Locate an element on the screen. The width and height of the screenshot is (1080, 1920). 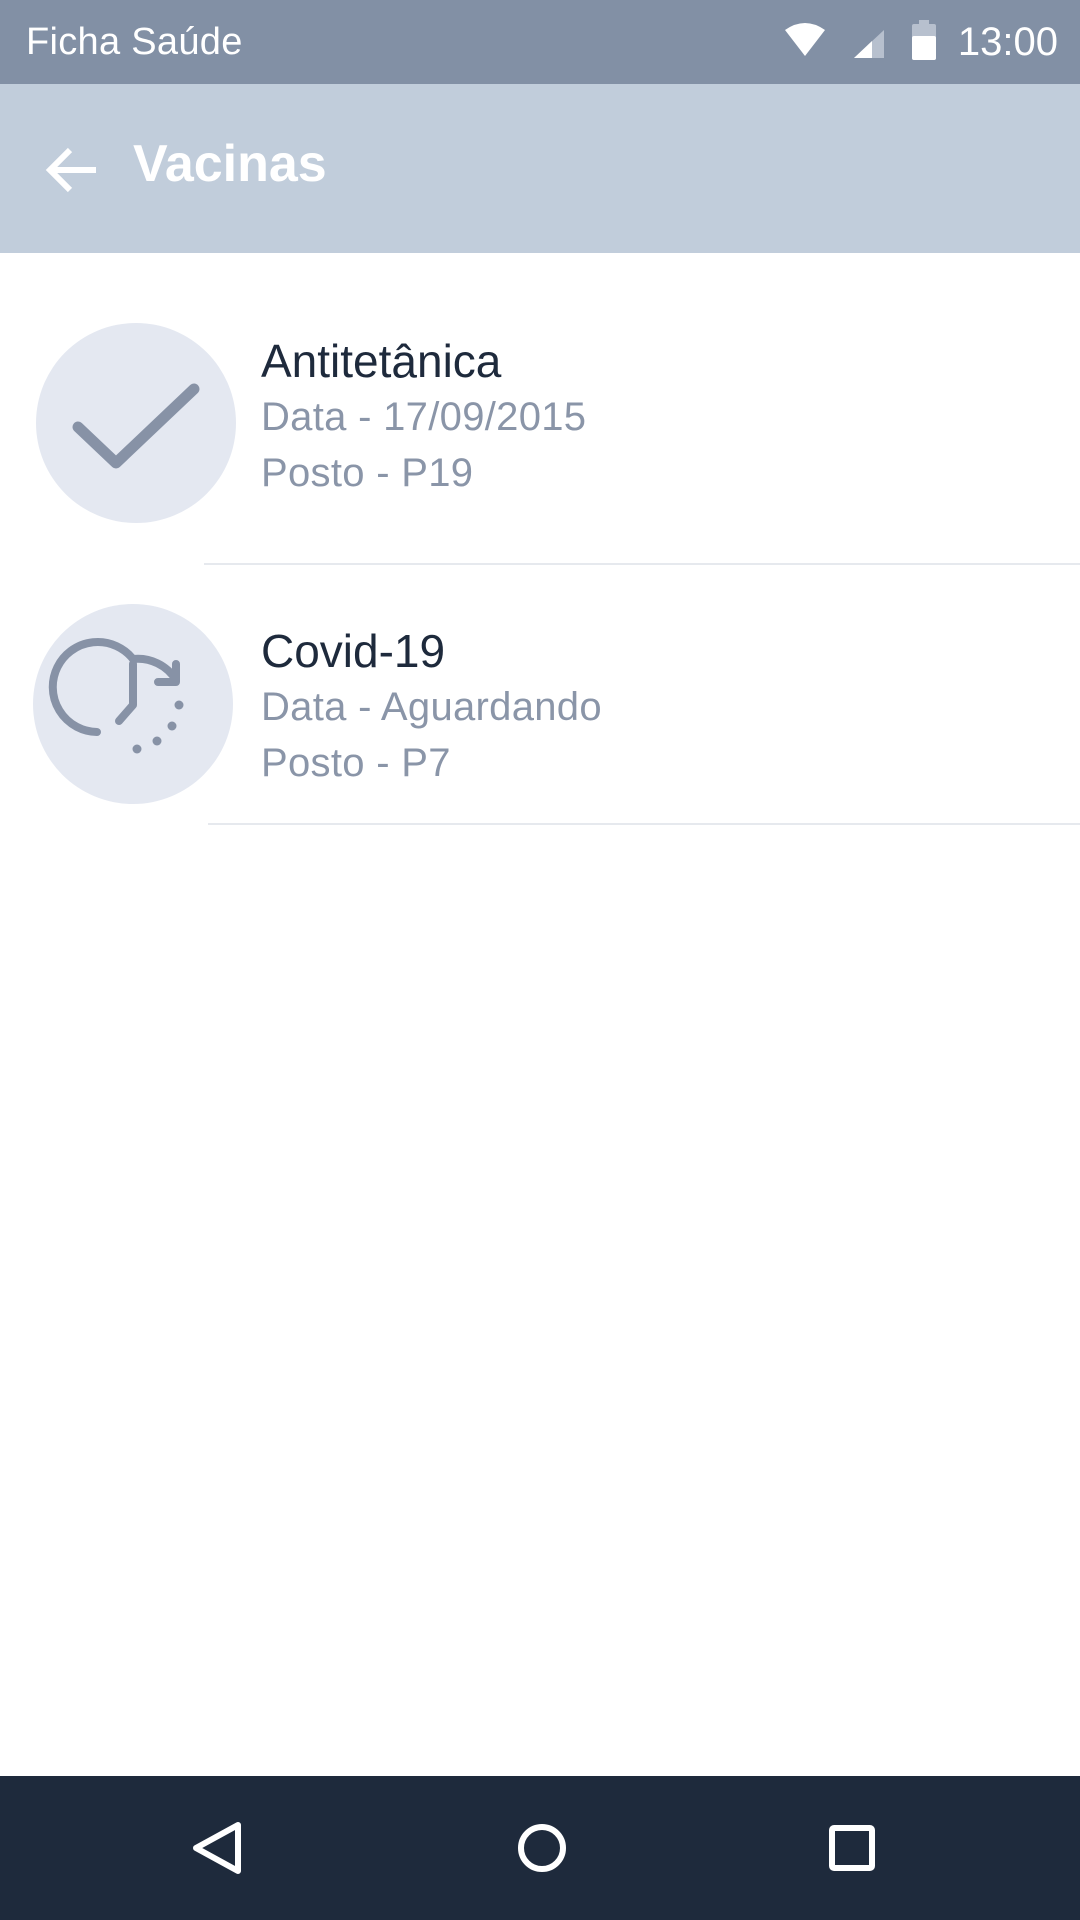
back-button is located at coordinates (72, 170).